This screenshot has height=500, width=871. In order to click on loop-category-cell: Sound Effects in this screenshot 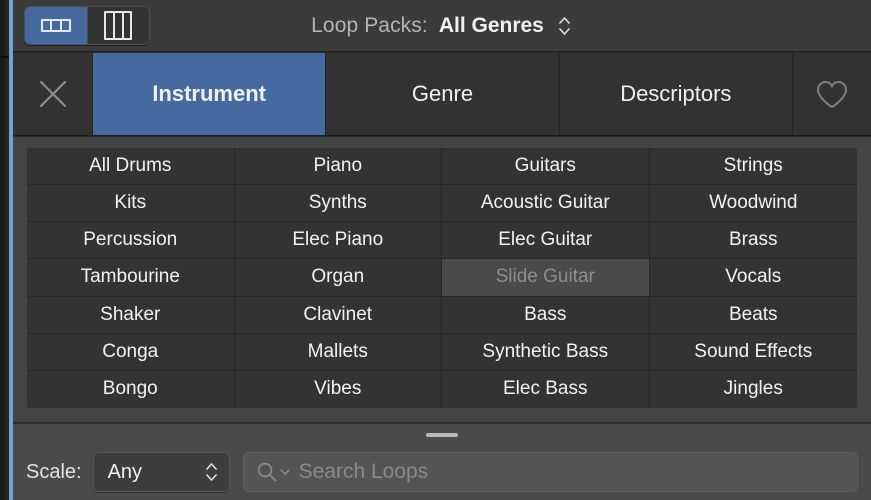, I will do `click(753, 352)`.